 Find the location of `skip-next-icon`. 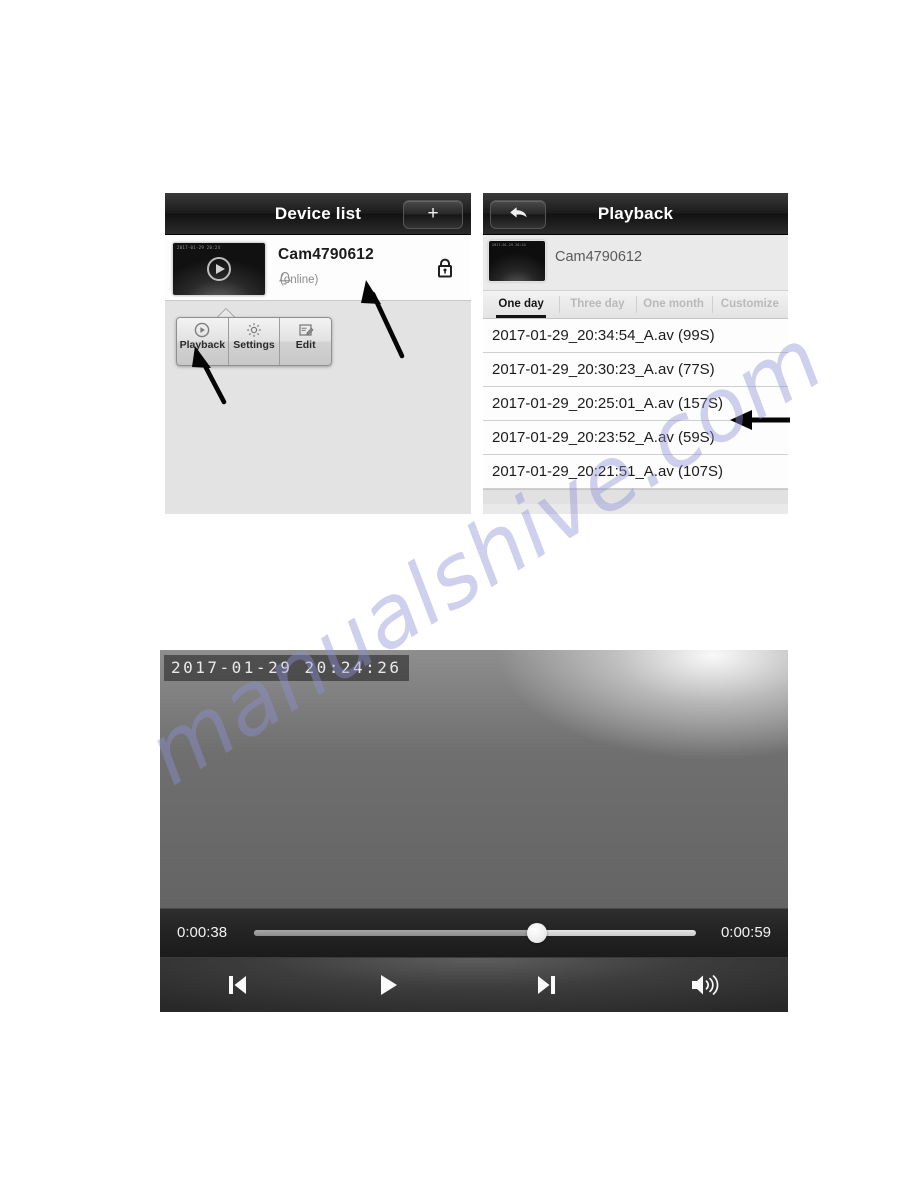

skip-next-icon is located at coordinates (546, 985).